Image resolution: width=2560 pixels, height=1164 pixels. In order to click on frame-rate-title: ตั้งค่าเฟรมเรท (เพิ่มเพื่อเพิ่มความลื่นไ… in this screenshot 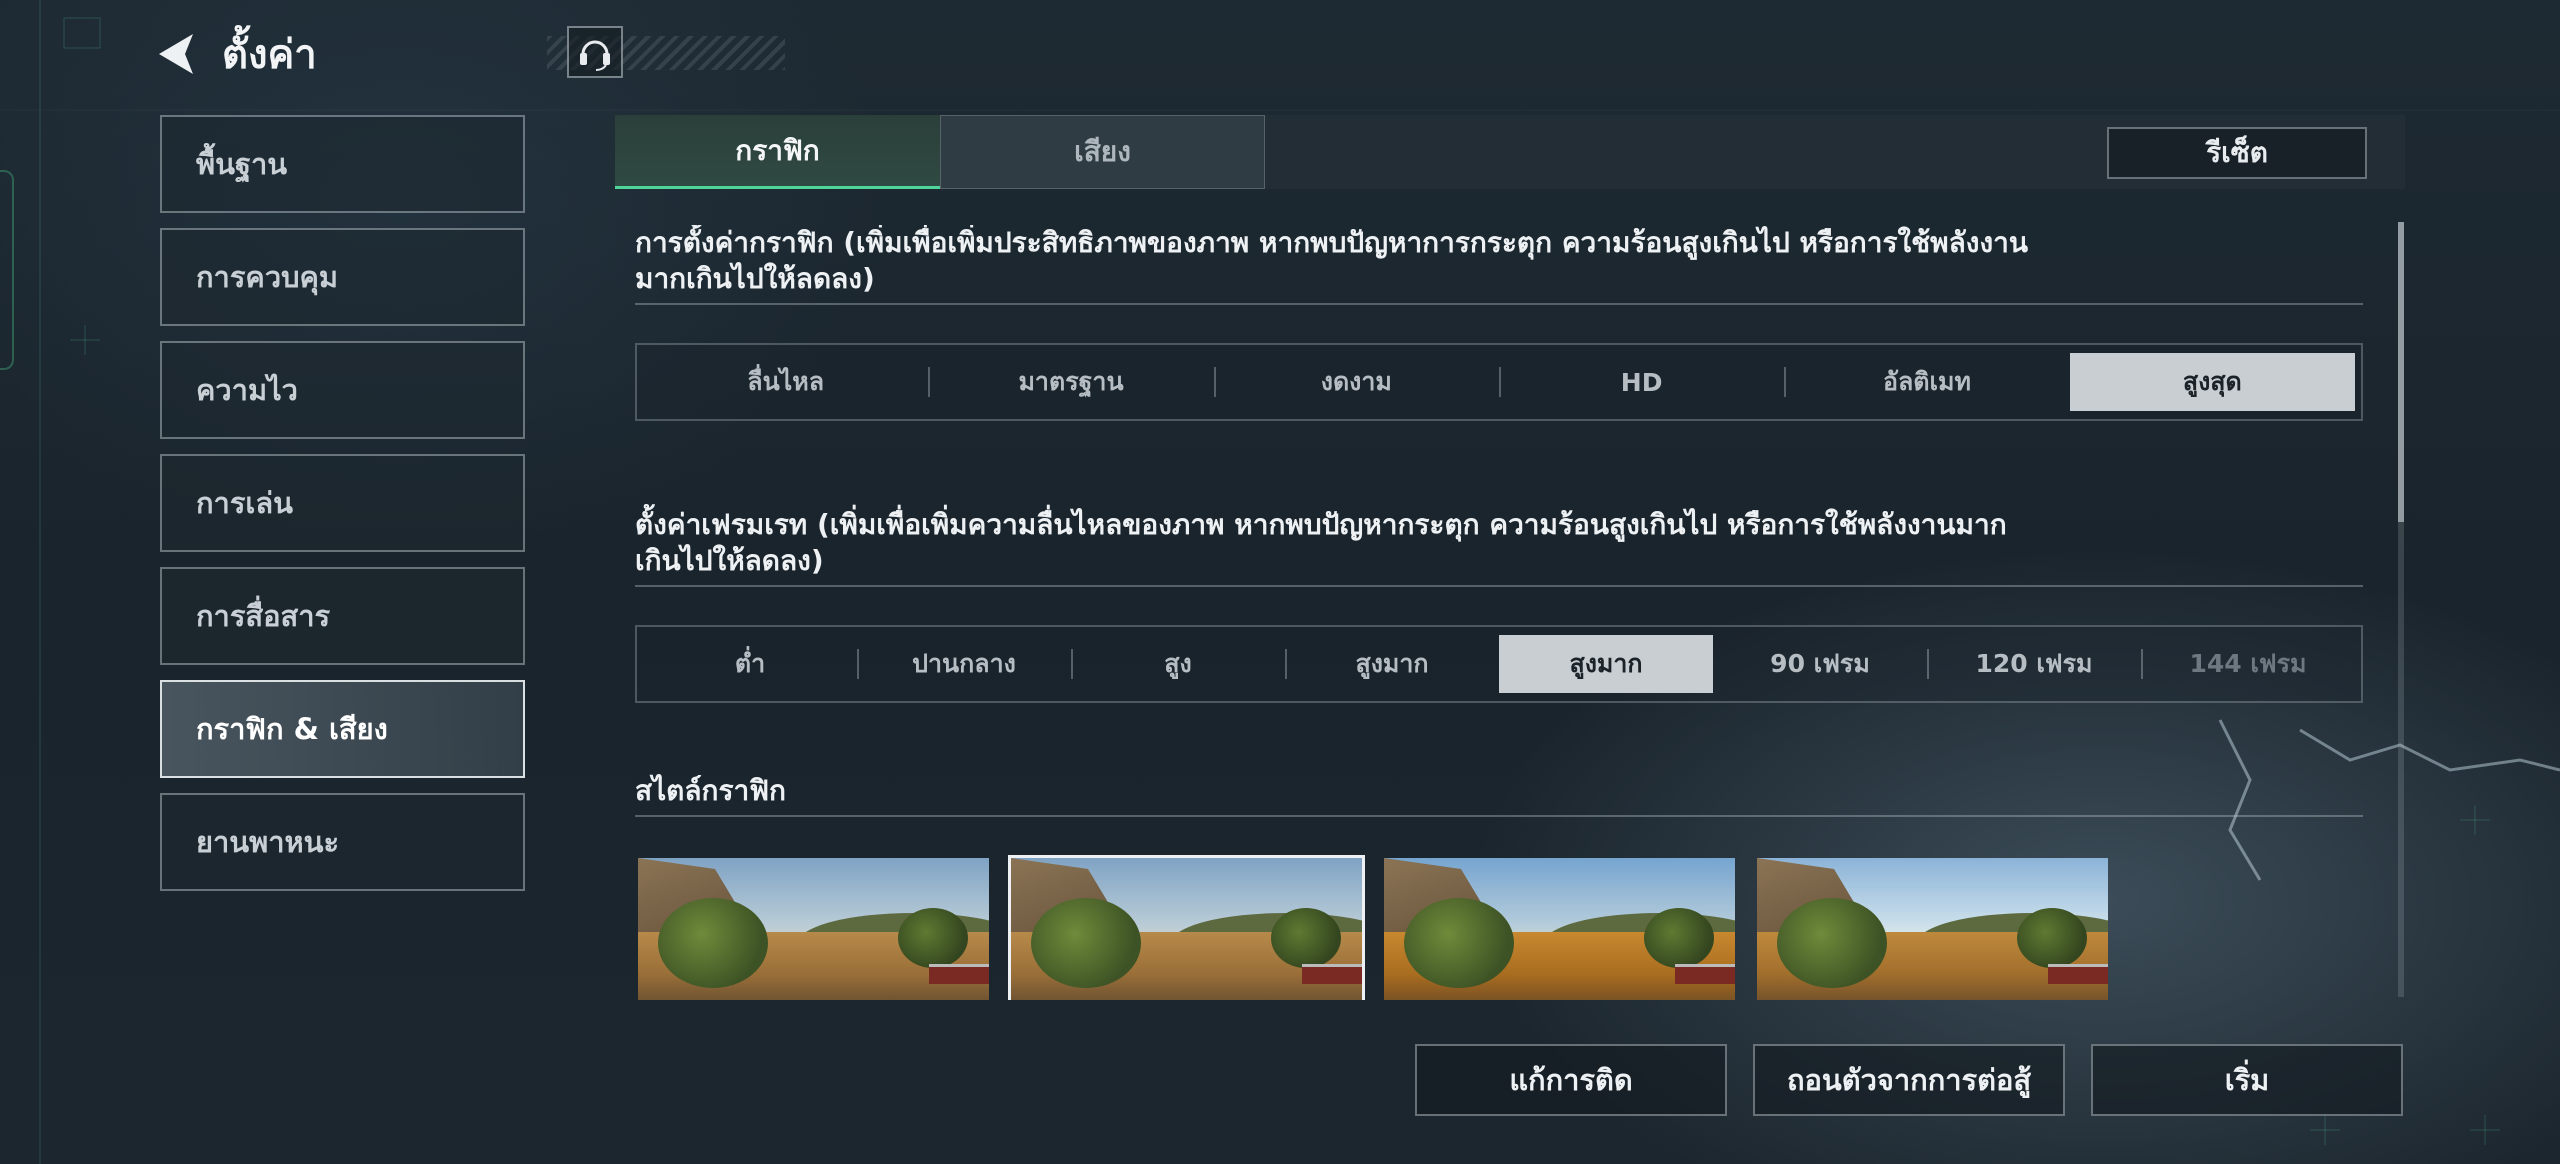, I will do `click(1321, 542)`.